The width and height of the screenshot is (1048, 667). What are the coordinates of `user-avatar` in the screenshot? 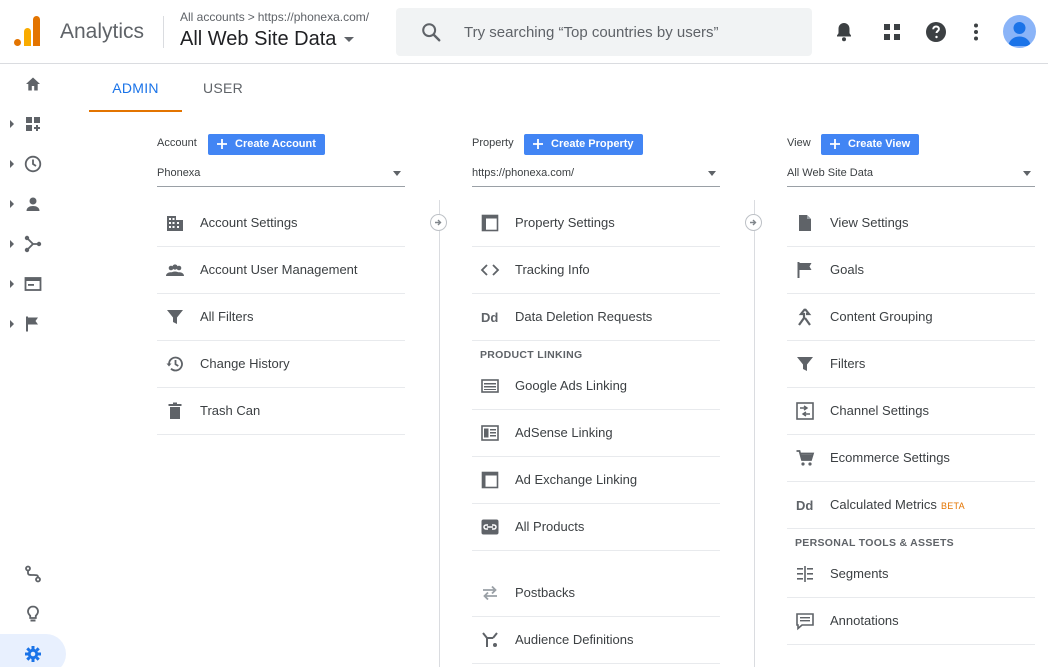 It's located at (1019, 31).